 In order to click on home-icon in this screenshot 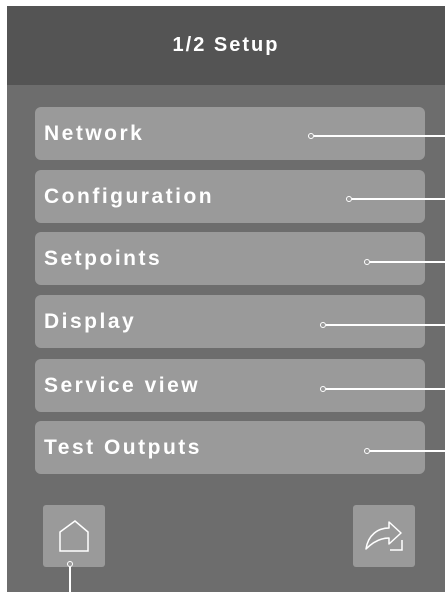, I will do `click(74, 536)`.